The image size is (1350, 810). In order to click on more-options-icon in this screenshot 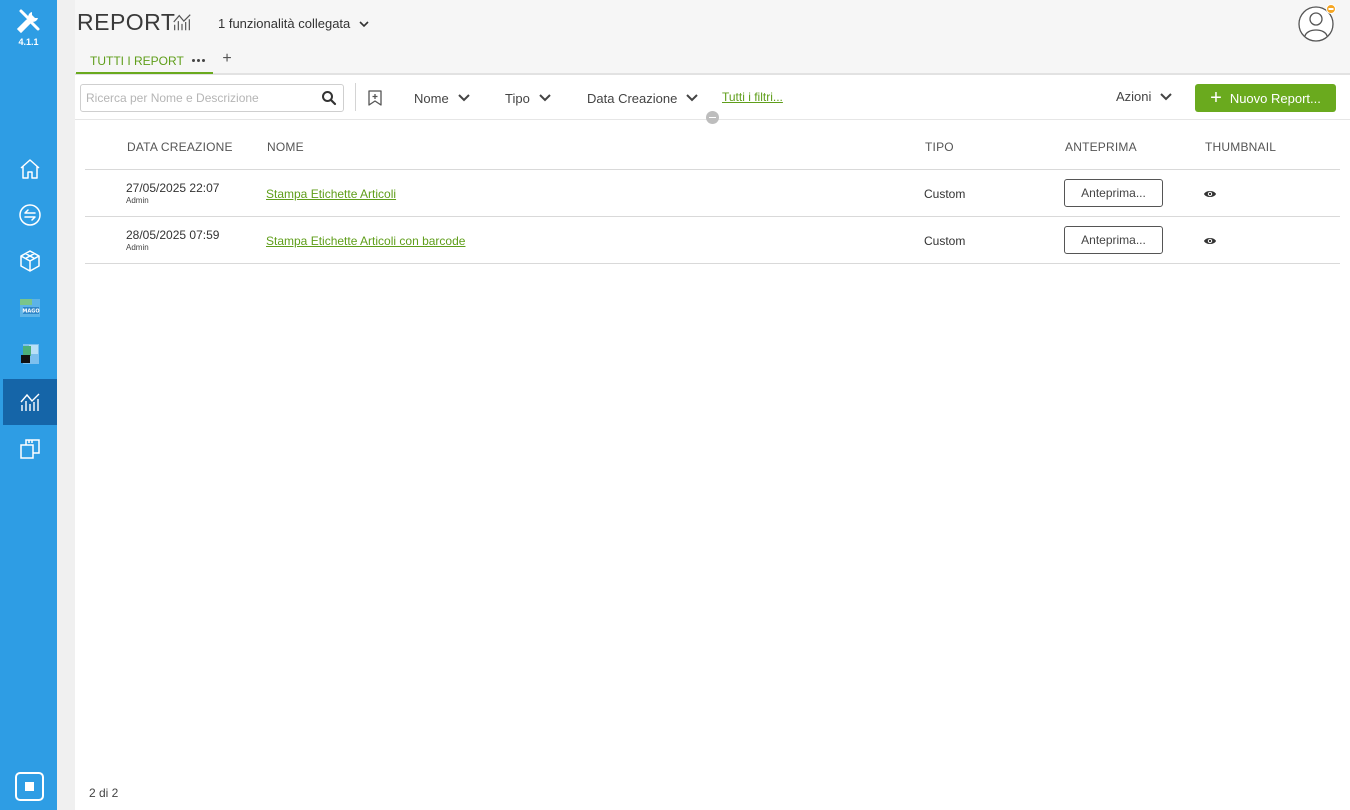, I will do `click(198, 60)`.